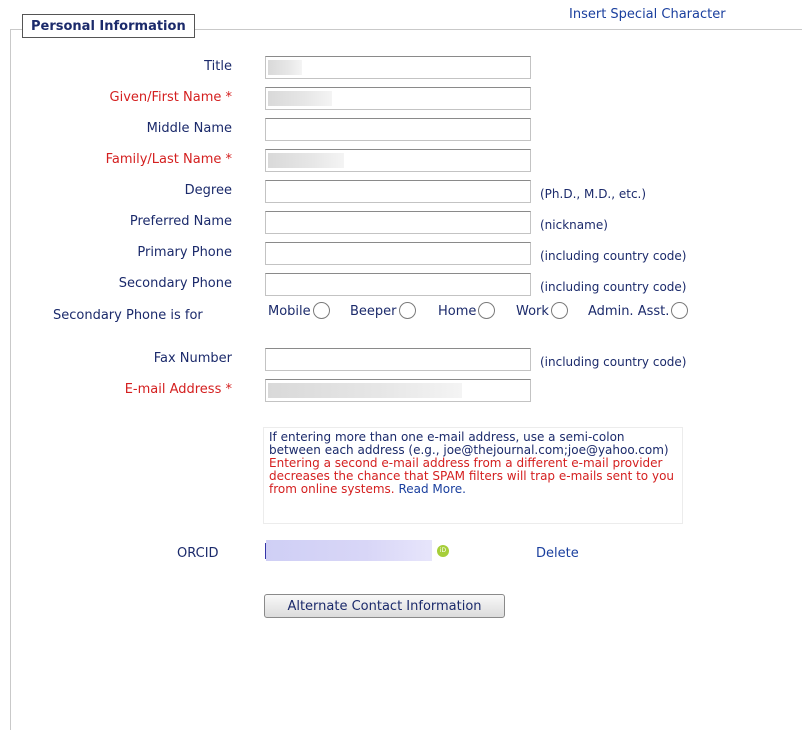 The image size is (802, 730). What do you see at coordinates (557, 553) in the screenshot?
I see `orcid-delete-link: Delete` at bounding box center [557, 553].